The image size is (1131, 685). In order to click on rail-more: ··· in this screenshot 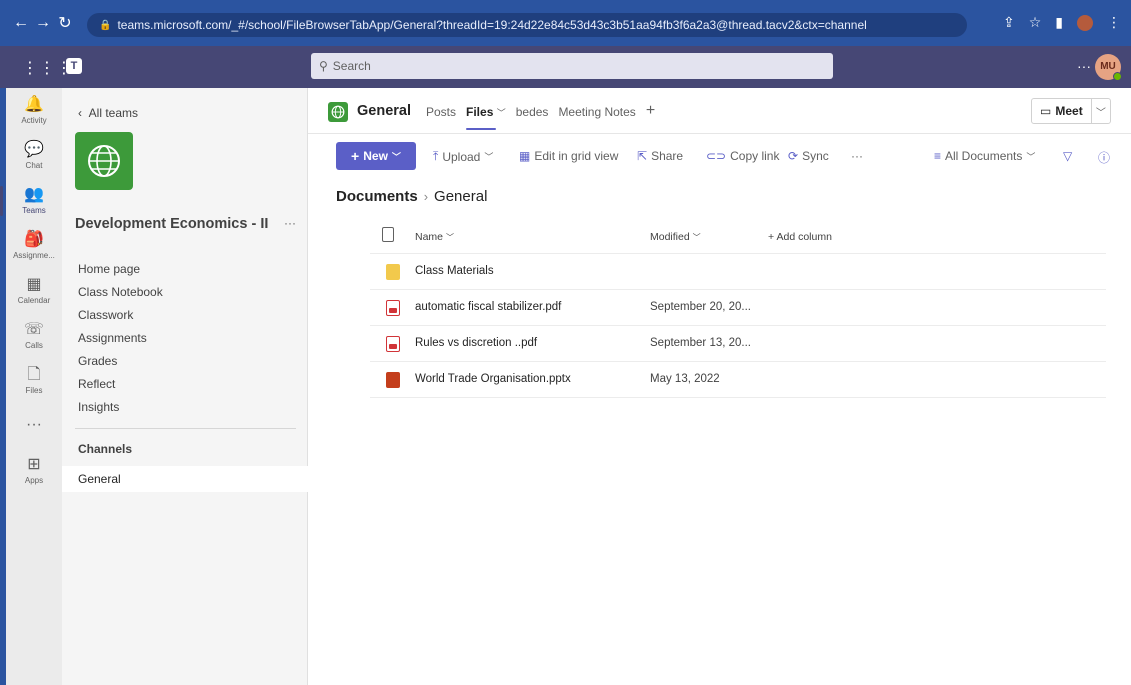, I will do `click(34, 425)`.